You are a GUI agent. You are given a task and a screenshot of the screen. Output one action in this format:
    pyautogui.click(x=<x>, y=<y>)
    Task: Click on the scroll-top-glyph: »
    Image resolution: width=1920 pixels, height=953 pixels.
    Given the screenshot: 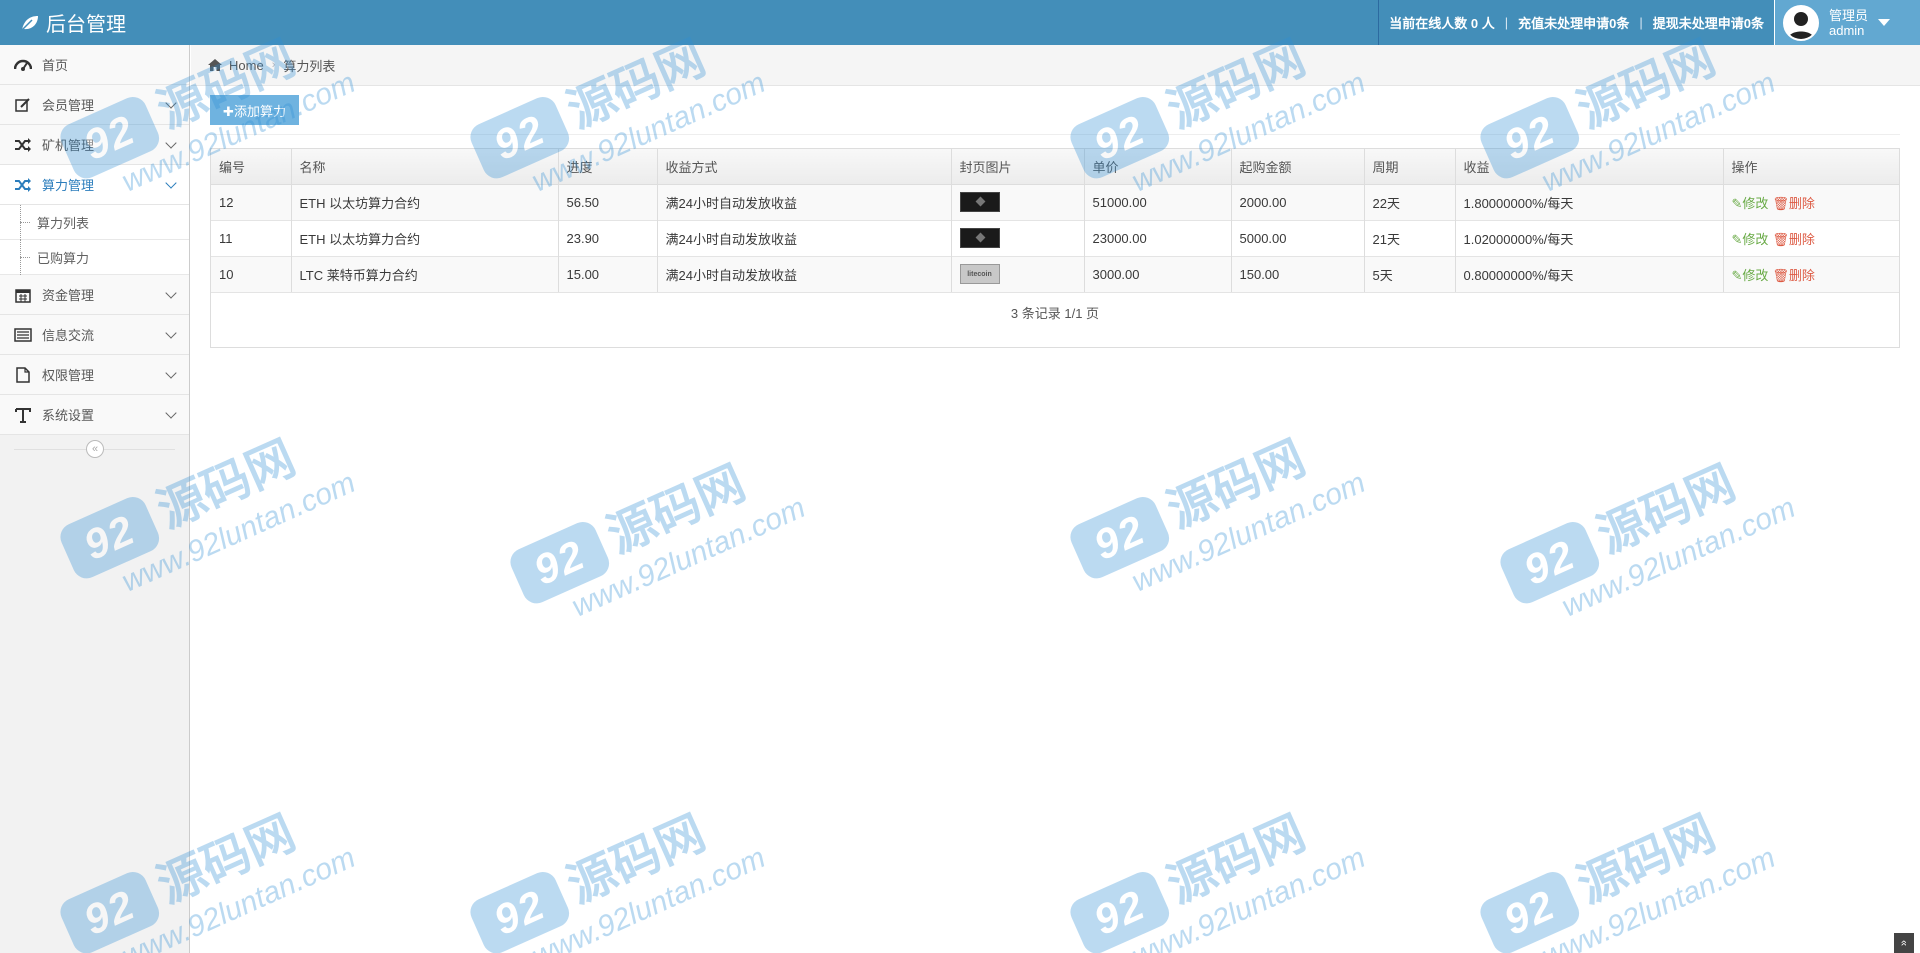 What is the action you would take?
    pyautogui.click(x=1904, y=943)
    